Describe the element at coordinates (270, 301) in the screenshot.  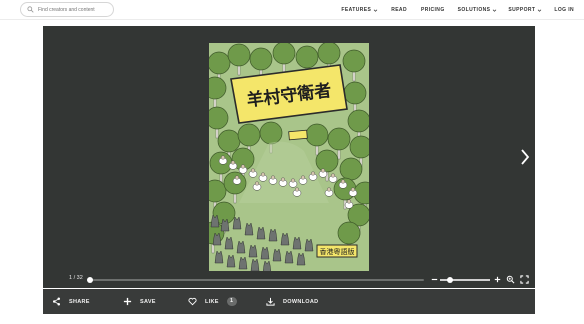
I see `download-icon` at that location.